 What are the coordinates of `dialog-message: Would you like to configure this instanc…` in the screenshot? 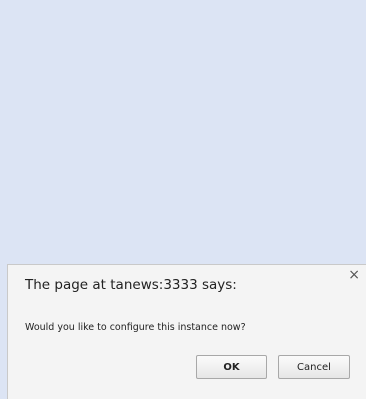 It's located at (135, 327).